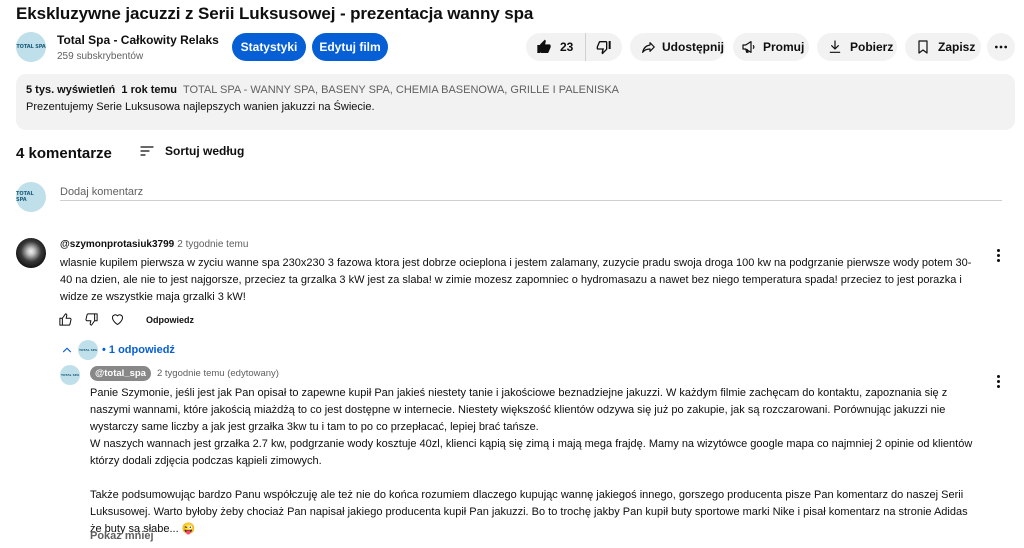 Image resolution: width=1024 pixels, height=548 pixels. What do you see at coordinates (147, 151) in the screenshot?
I see `sort-icon` at bounding box center [147, 151].